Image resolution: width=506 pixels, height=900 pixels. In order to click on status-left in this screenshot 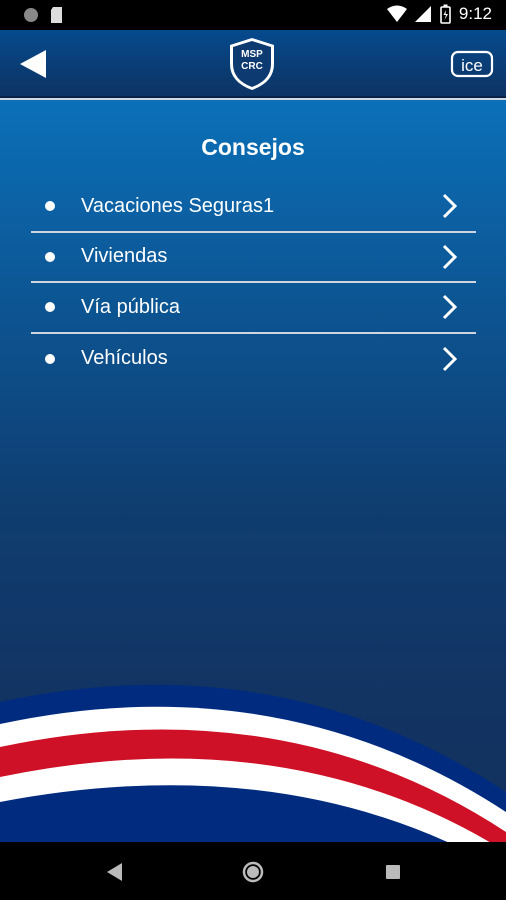, I will do `click(43, 15)`.